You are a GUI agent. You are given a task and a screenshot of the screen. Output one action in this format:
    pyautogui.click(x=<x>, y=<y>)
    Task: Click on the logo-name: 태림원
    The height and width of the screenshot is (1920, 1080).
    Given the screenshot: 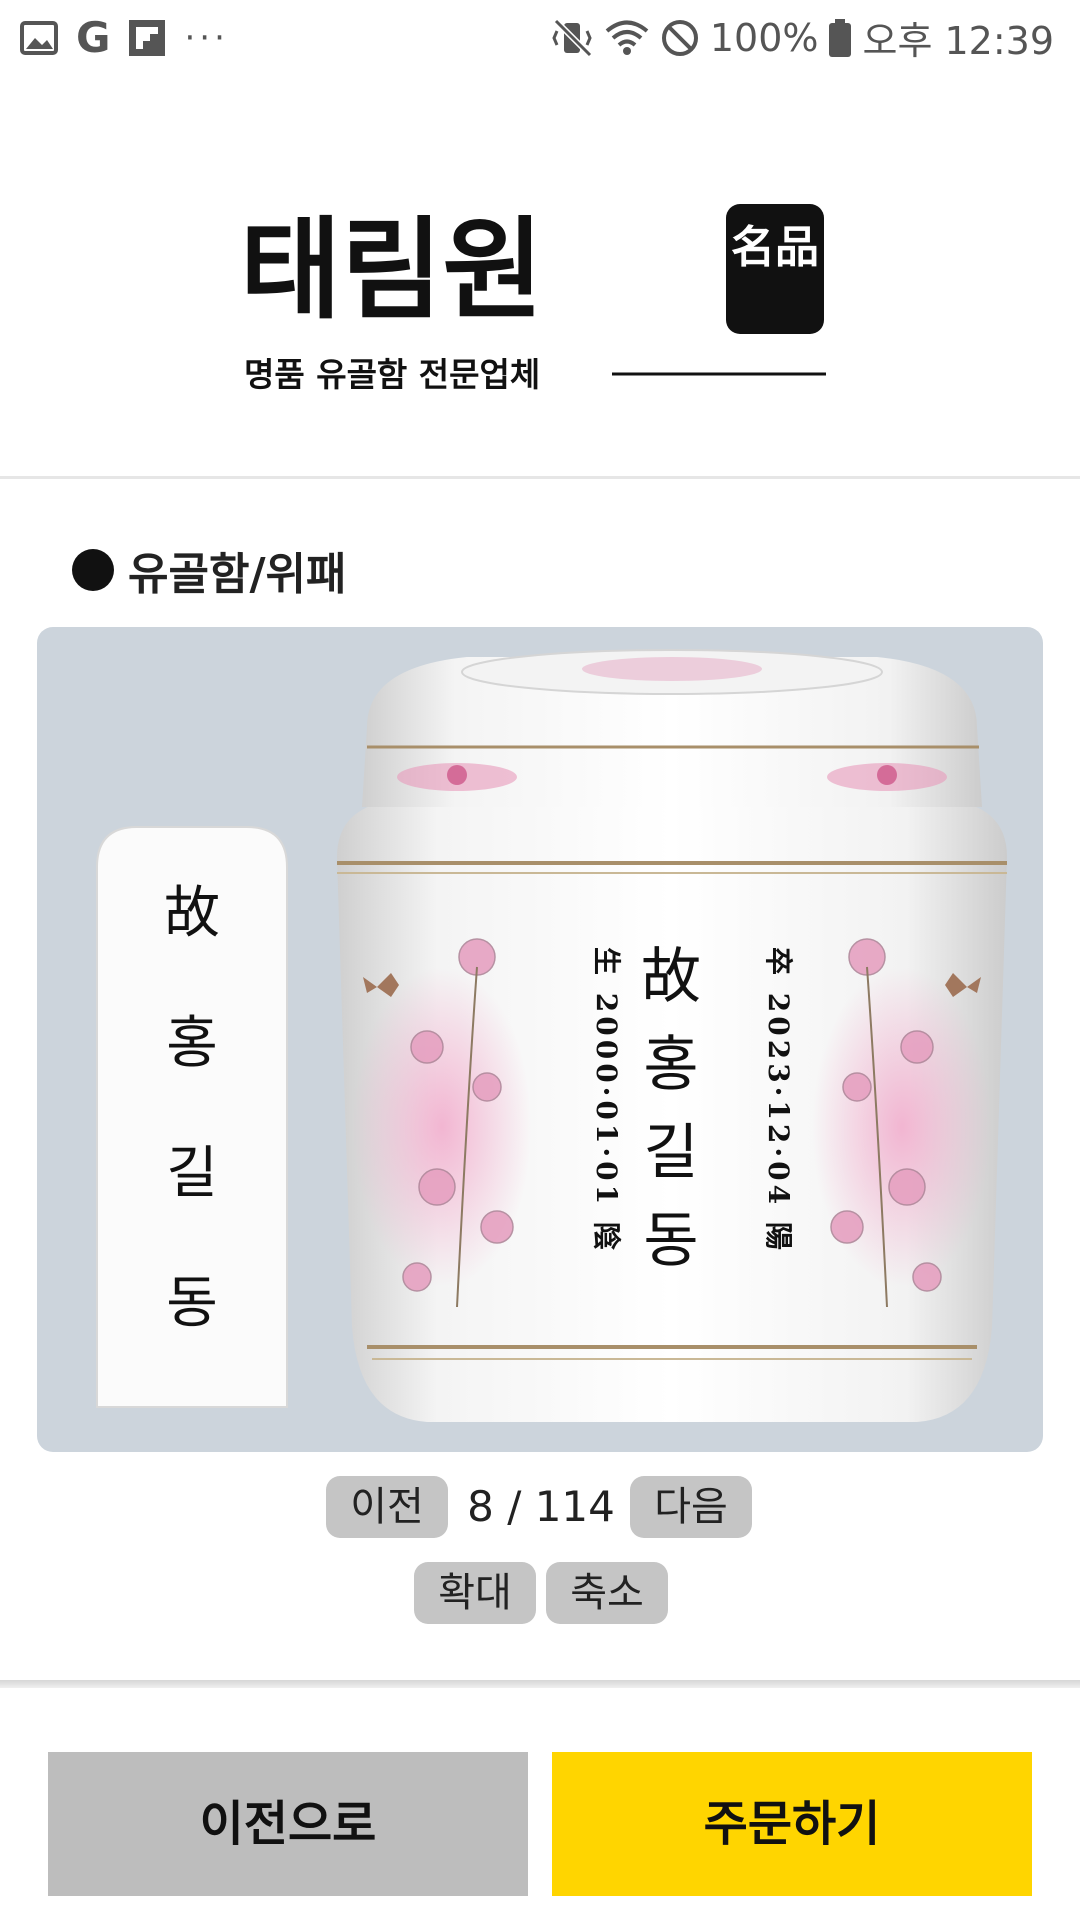 What is the action you would take?
    pyautogui.click(x=392, y=269)
    